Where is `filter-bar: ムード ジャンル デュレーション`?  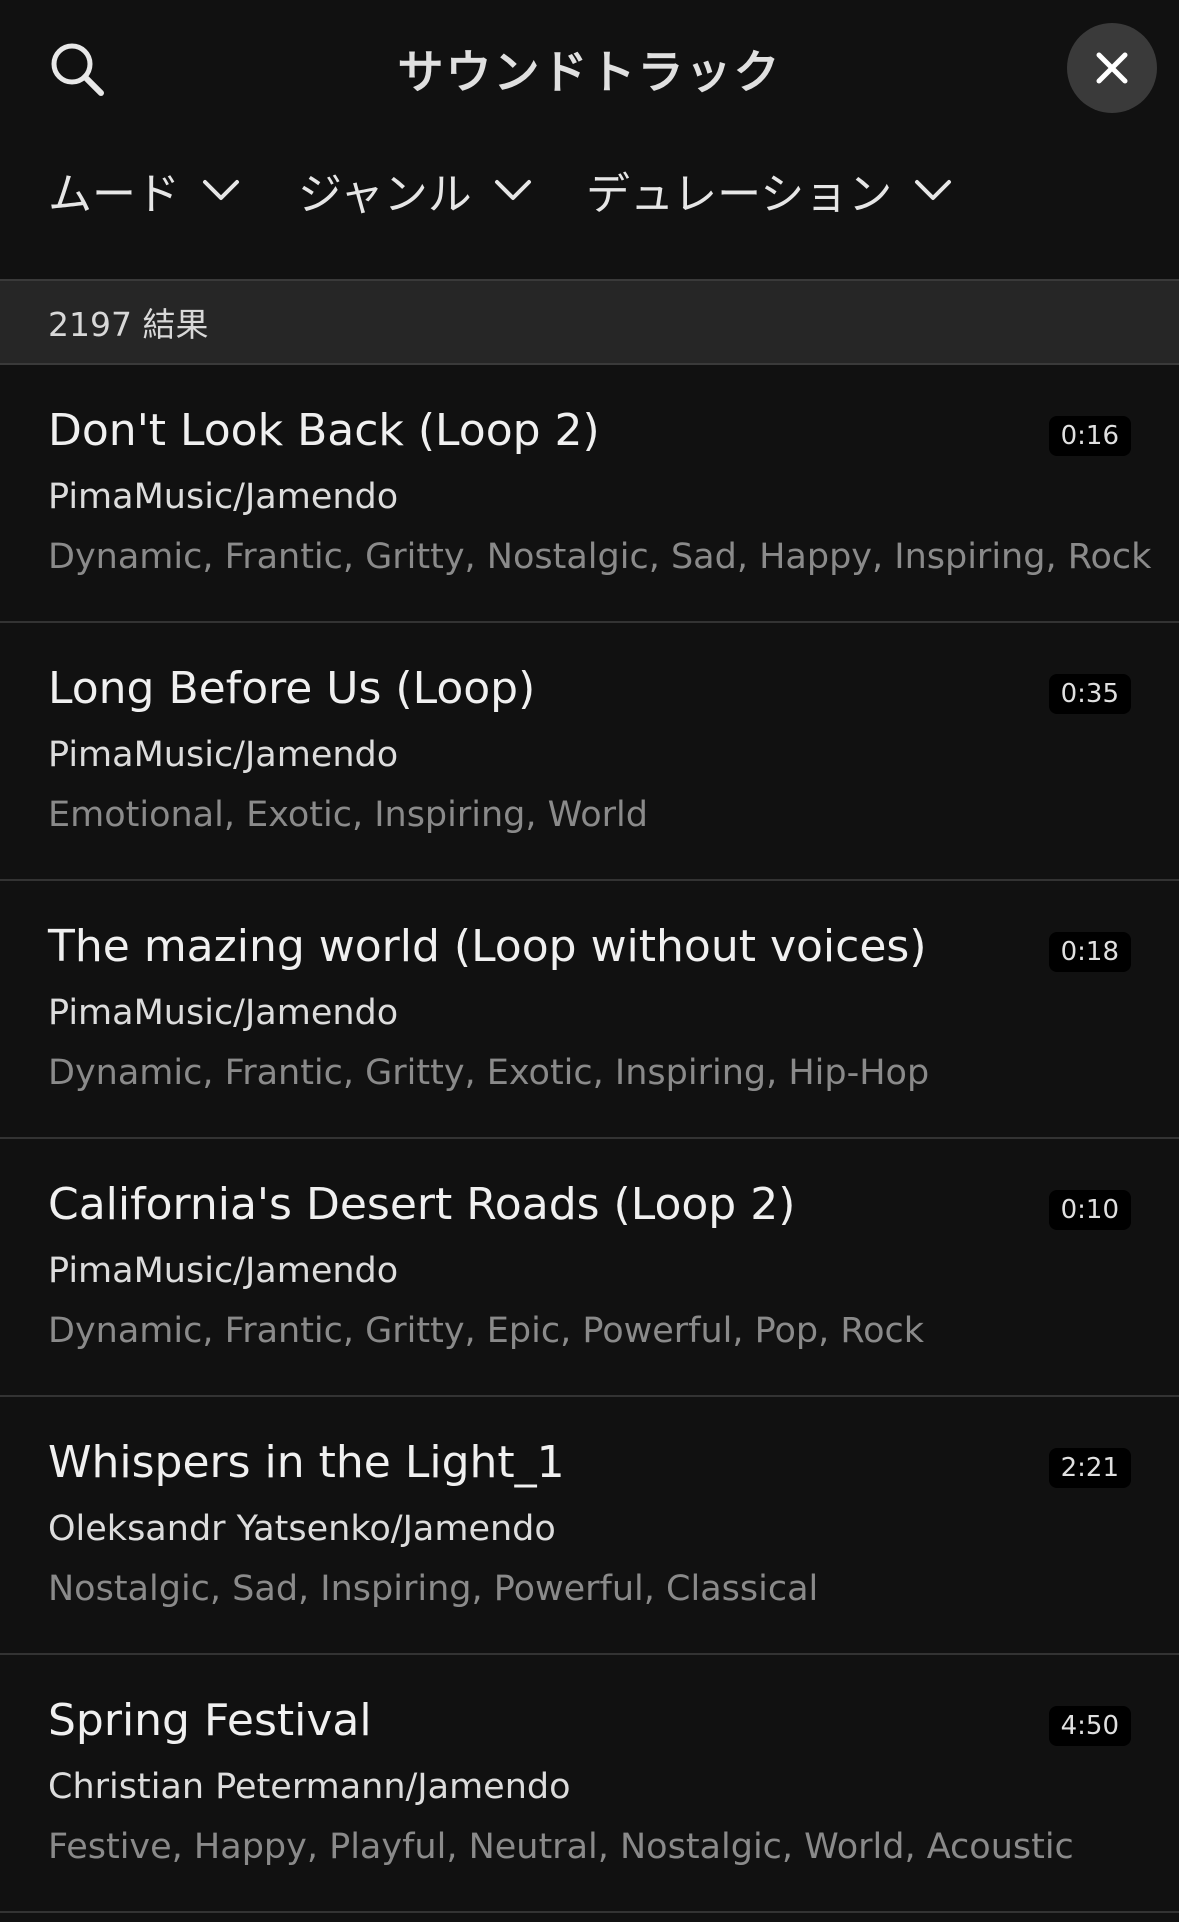 filter-bar: ムード ジャンル デュレーション is located at coordinates (589, 190).